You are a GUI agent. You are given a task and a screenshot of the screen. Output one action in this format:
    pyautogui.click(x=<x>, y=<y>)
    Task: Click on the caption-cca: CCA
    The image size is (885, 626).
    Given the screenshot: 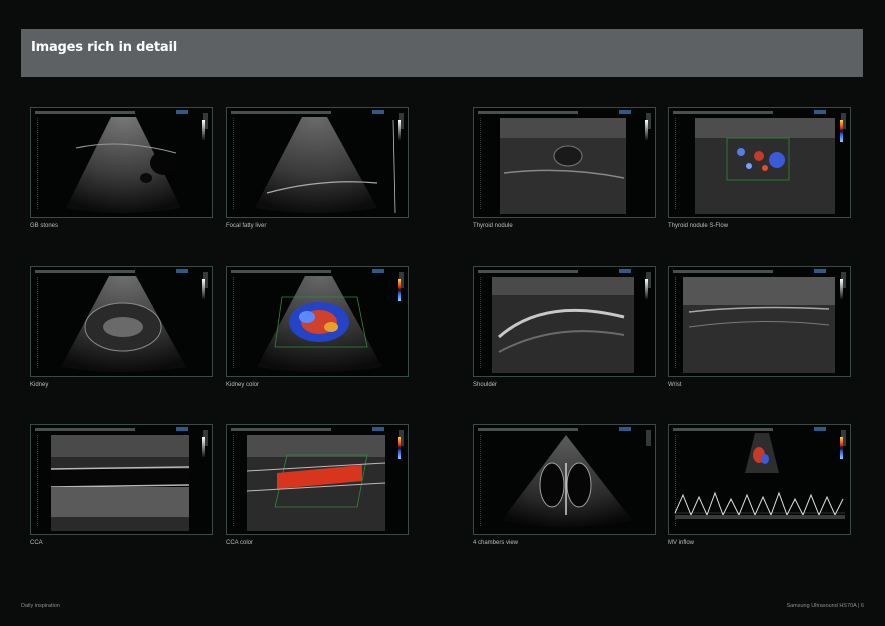 What is the action you would take?
    pyautogui.click(x=36, y=543)
    